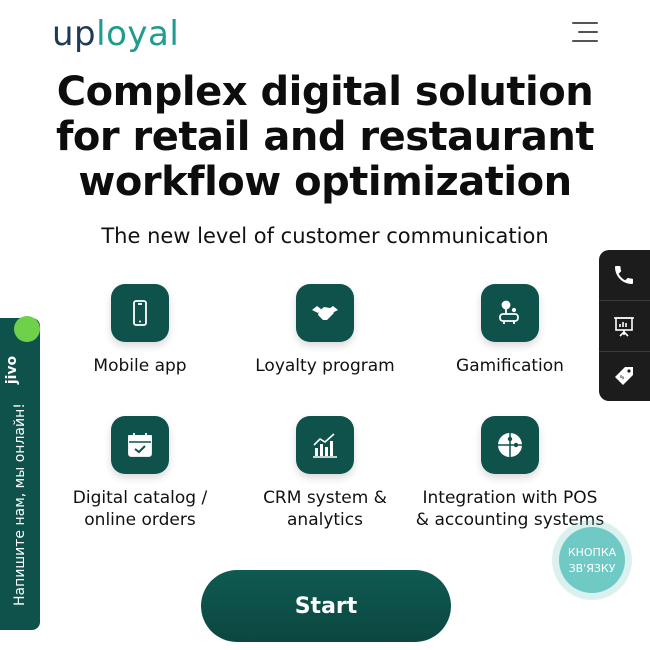 The width and height of the screenshot is (650, 650). I want to click on contact-button-inner: КНОПКА ЗВ'ЯЗКУ, so click(592, 560).